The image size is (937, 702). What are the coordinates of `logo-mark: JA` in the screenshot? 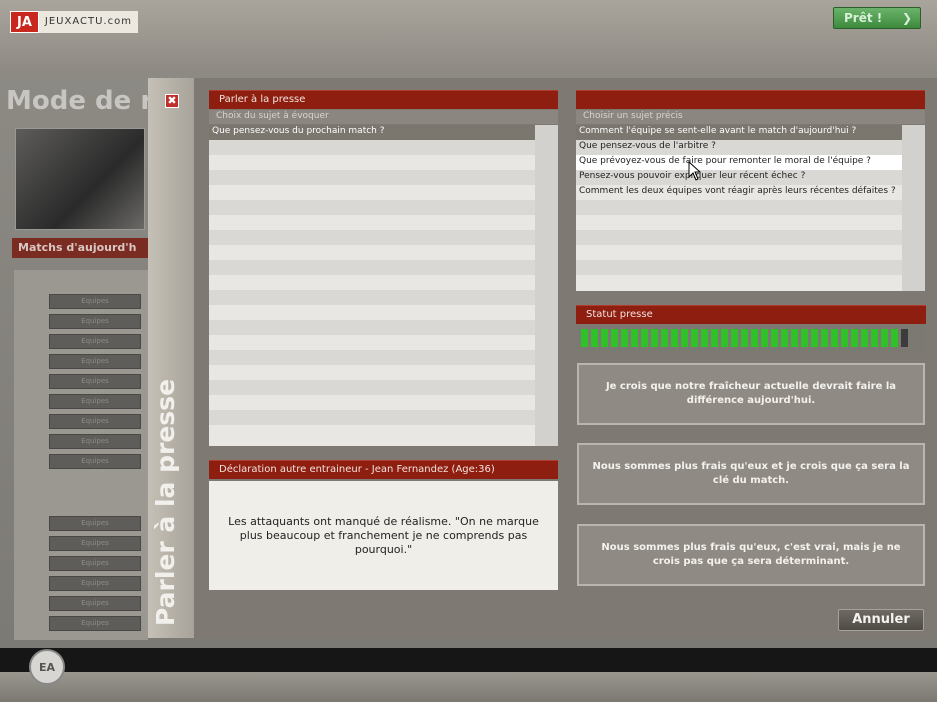 It's located at (24, 22).